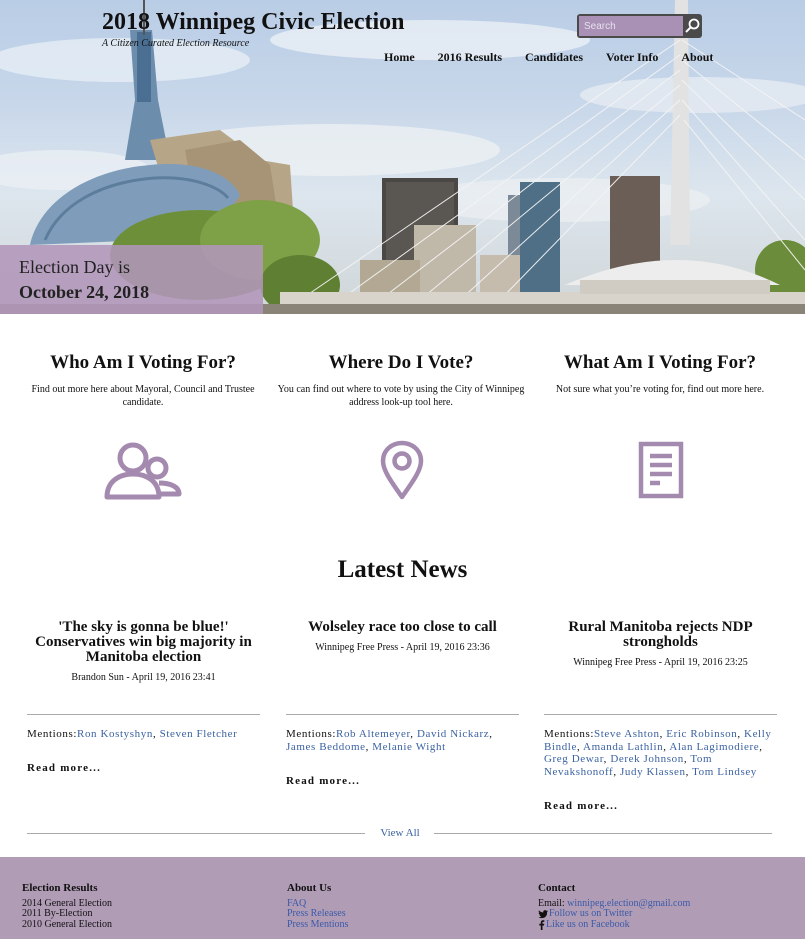  What do you see at coordinates (399, 57) in the screenshot?
I see `nav-home: Home` at bounding box center [399, 57].